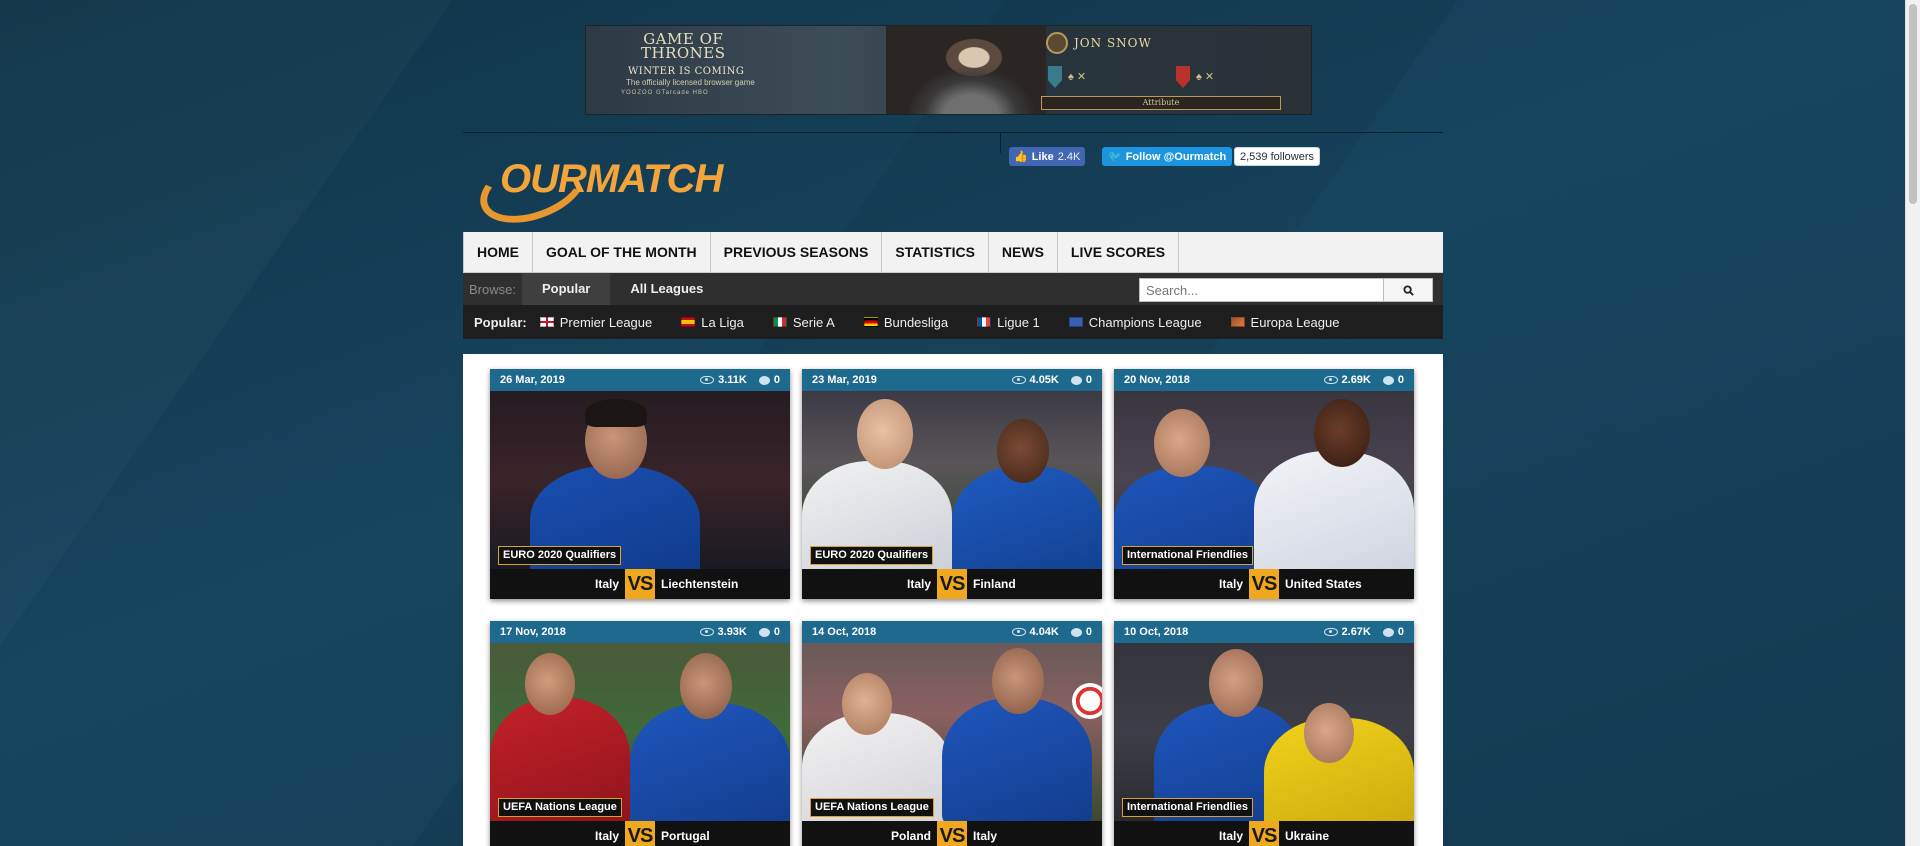 The width and height of the screenshot is (1920, 846). I want to click on nav-previous-seasons: PREVIOUS SEASONS, so click(797, 252).